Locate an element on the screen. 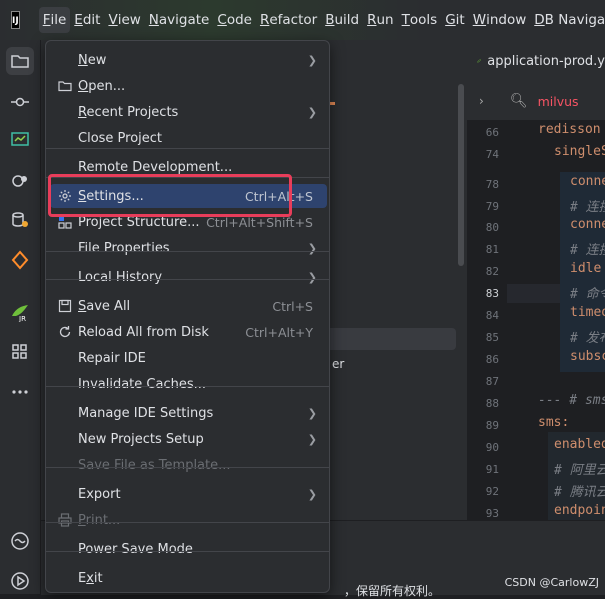 The width and height of the screenshot is (605, 599). menu-label-rest: ools is located at coordinates (423, 20).